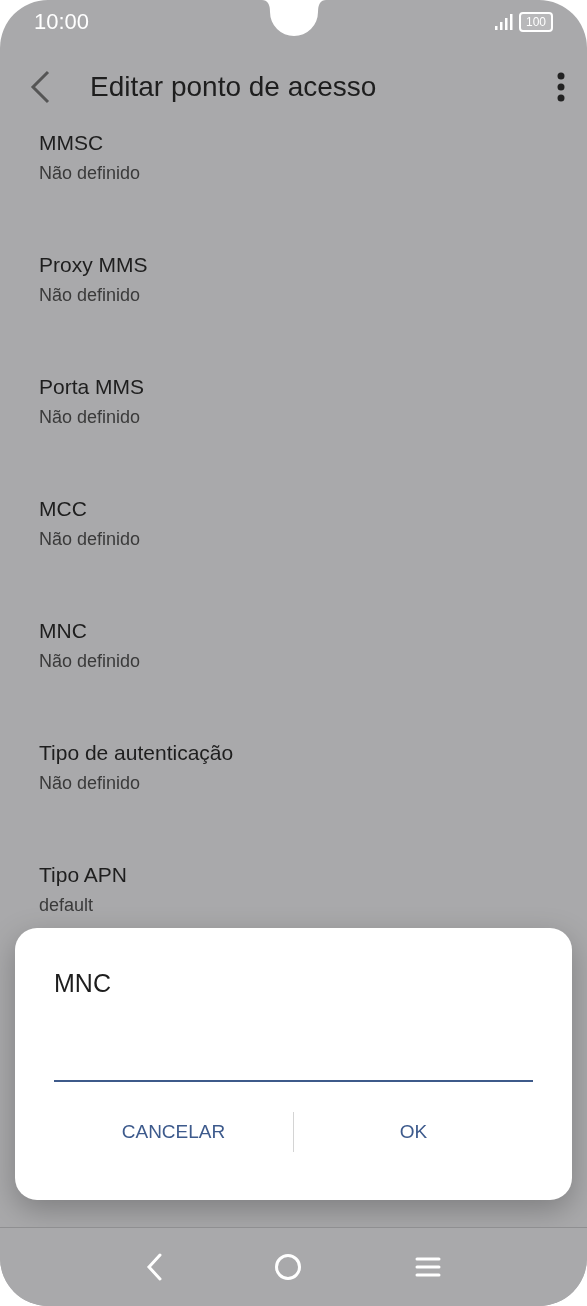  What do you see at coordinates (63, 509) in the screenshot?
I see `setting-label: MCC` at bounding box center [63, 509].